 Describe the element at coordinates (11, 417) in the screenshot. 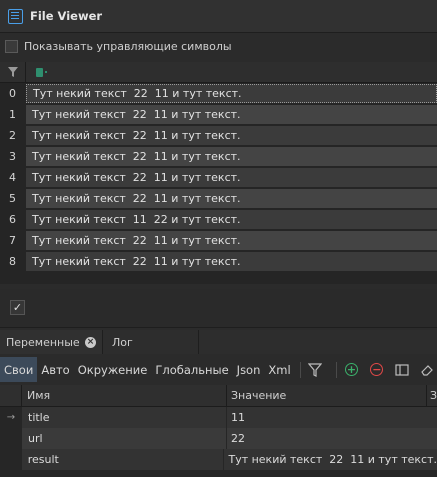

I see `current-row-arrow-icon: →` at that location.